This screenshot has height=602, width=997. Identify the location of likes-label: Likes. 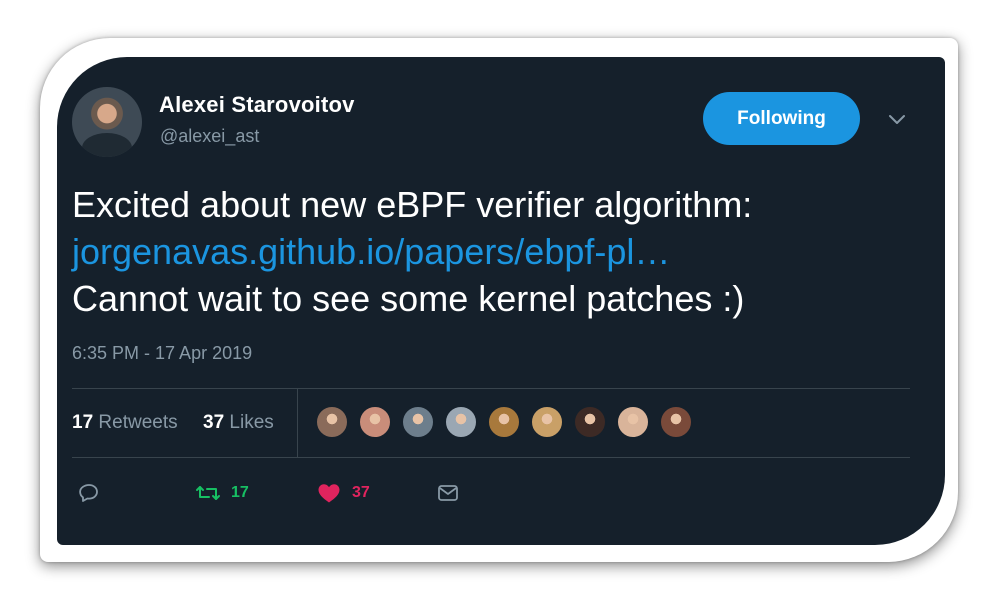
(251, 422).